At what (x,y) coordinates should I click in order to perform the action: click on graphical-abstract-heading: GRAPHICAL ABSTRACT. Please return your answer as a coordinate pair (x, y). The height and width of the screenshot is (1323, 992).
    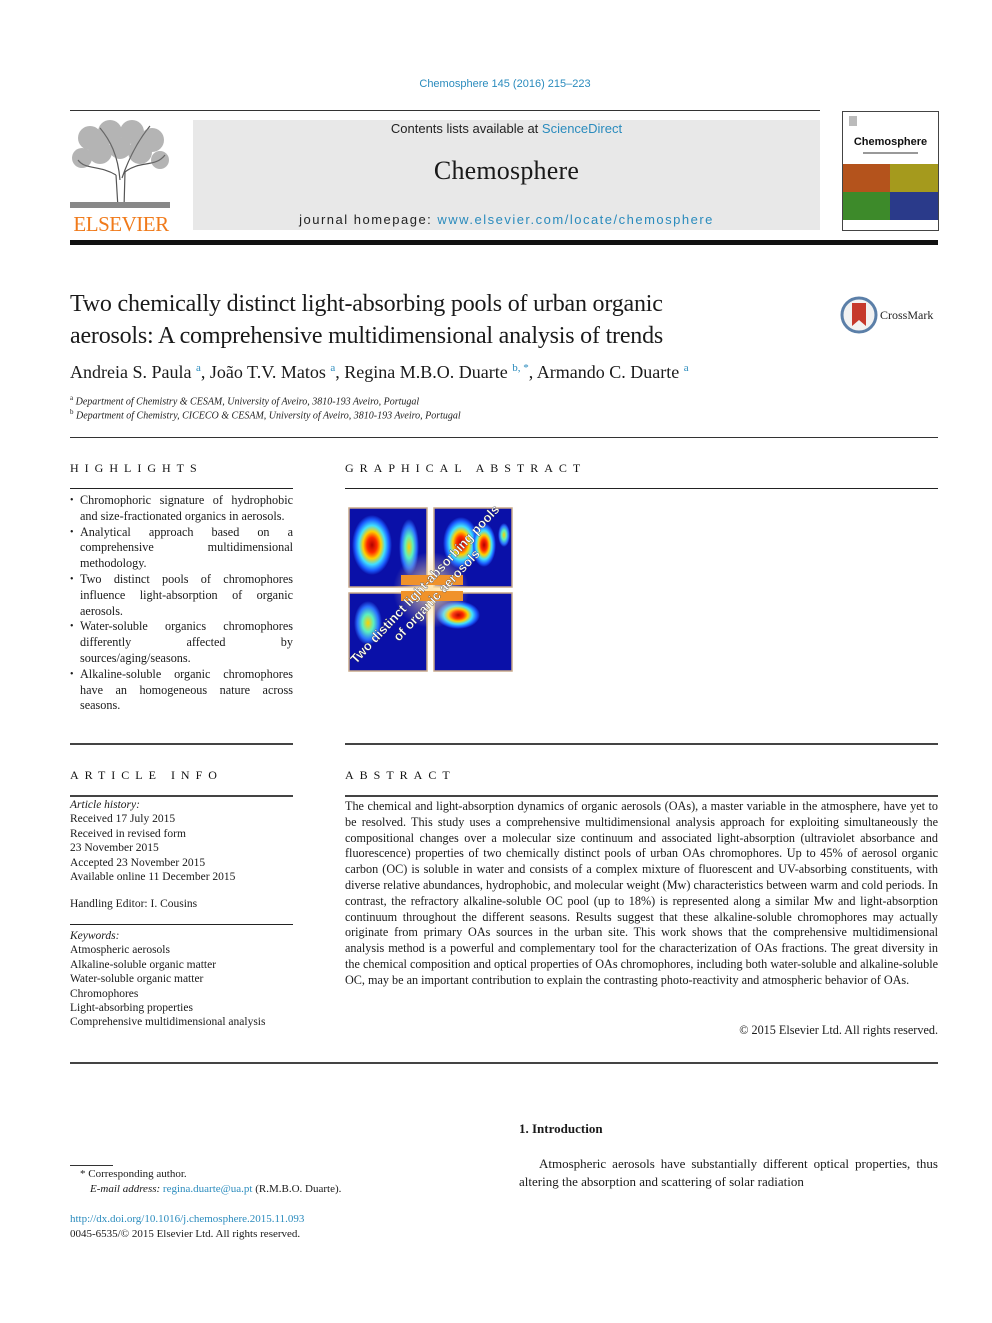
    Looking at the image, I should click on (466, 468).